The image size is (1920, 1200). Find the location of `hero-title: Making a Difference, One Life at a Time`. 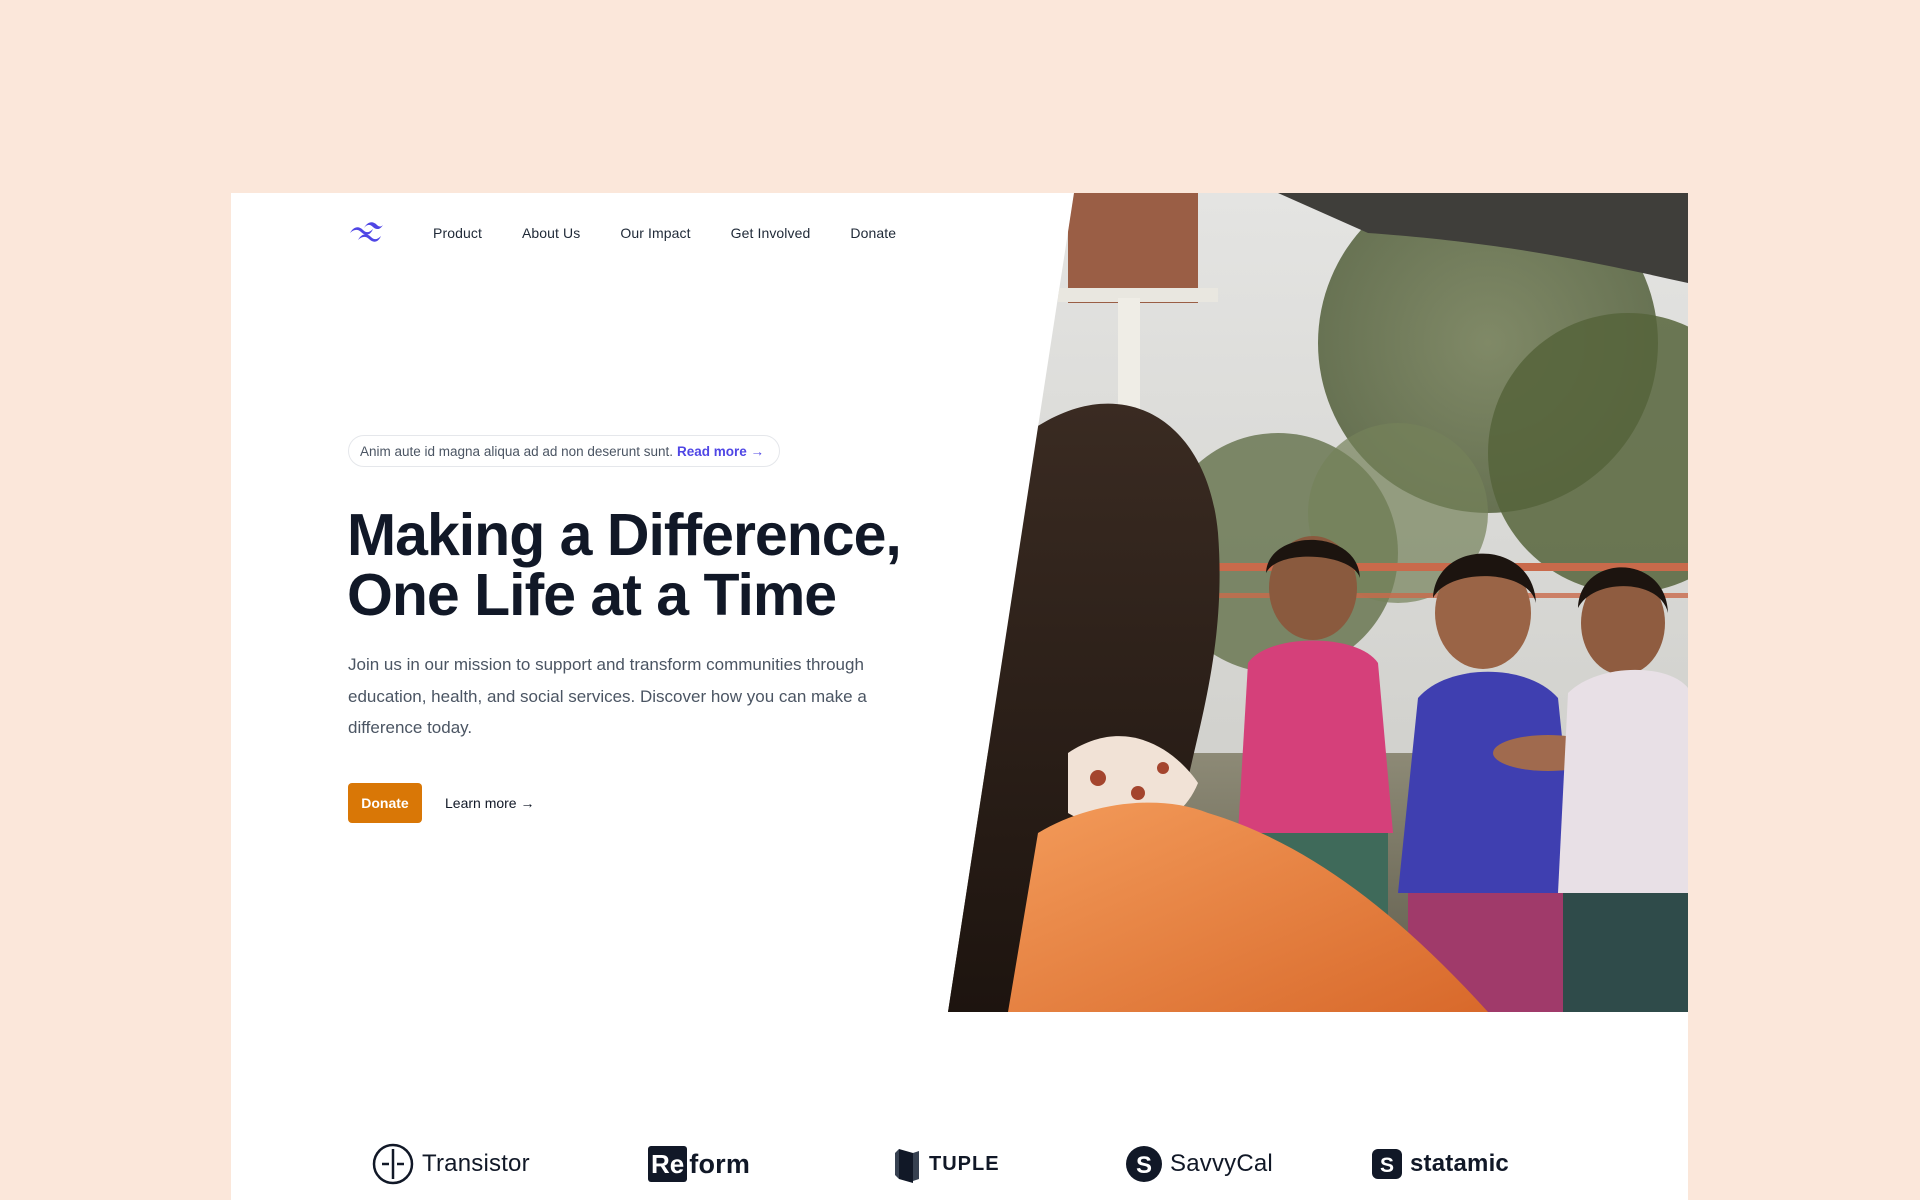

hero-title: Making a Difference, One Life at a Time is located at coordinates (647, 565).